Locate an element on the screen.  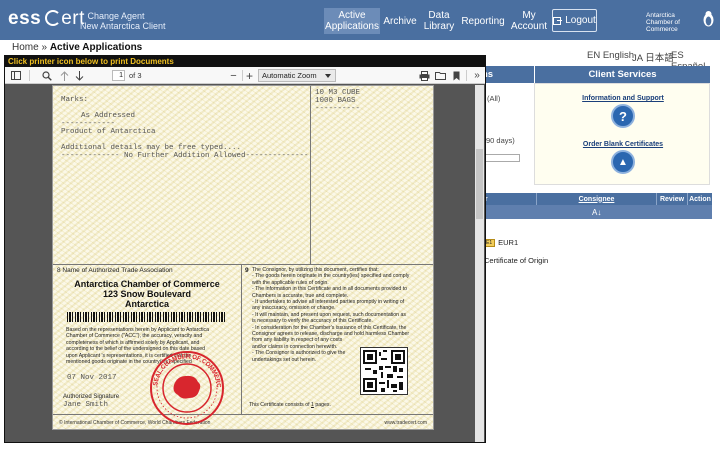
association-name: Antarctica Chamber of Commerce is located at coordinates (147, 284).